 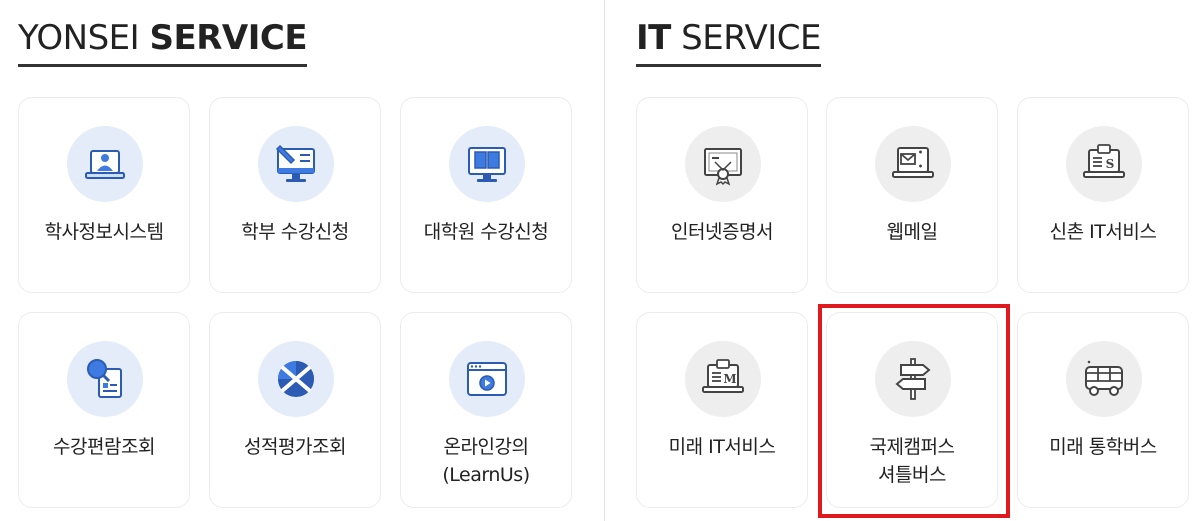 I want to click on card-label: 성적평가조회, so click(x=295, y=447).